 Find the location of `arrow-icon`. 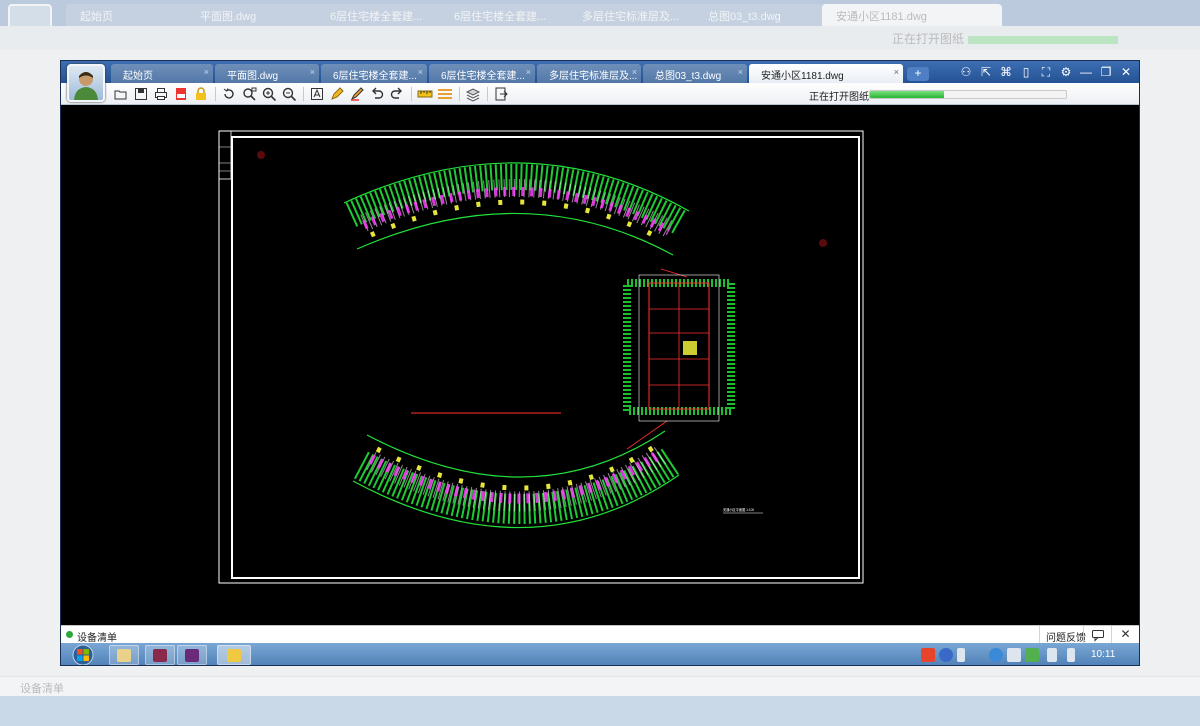

arrow-icon is located at coordinates (961, 655).